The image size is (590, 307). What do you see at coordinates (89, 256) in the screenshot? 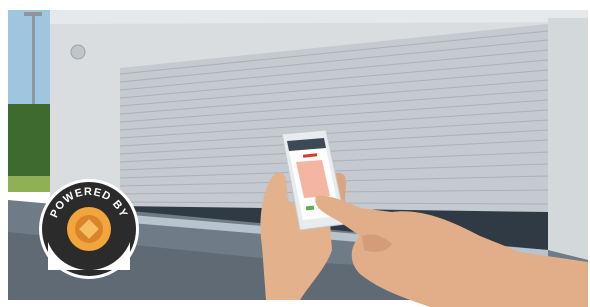
I see `badge-brand-text: somfy` at bounding box center [89, 256].